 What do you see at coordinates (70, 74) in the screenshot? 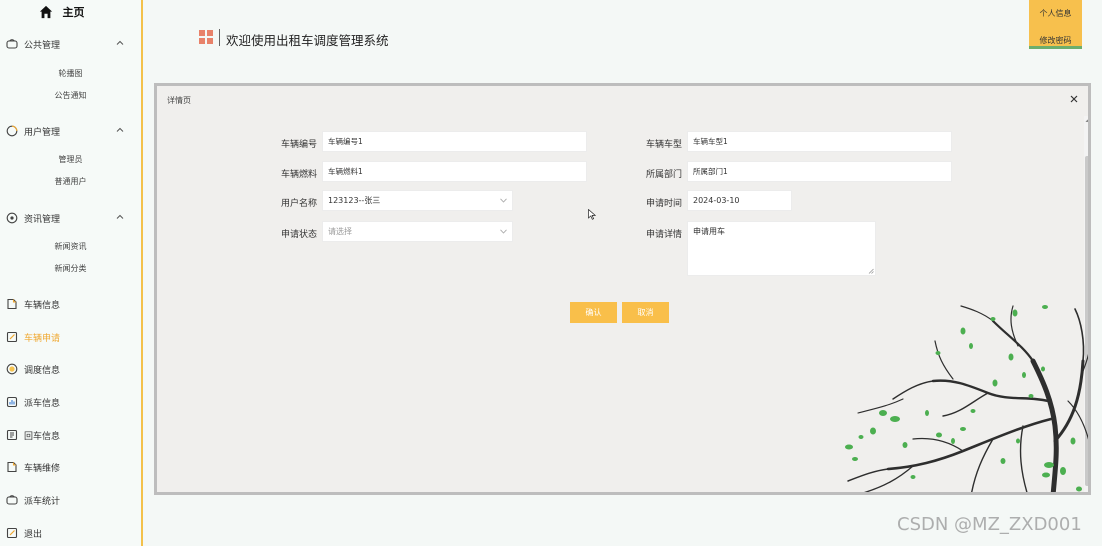
I see `sidebar-subitem-carousel: 轮播图` at bounding box center [70, 74].